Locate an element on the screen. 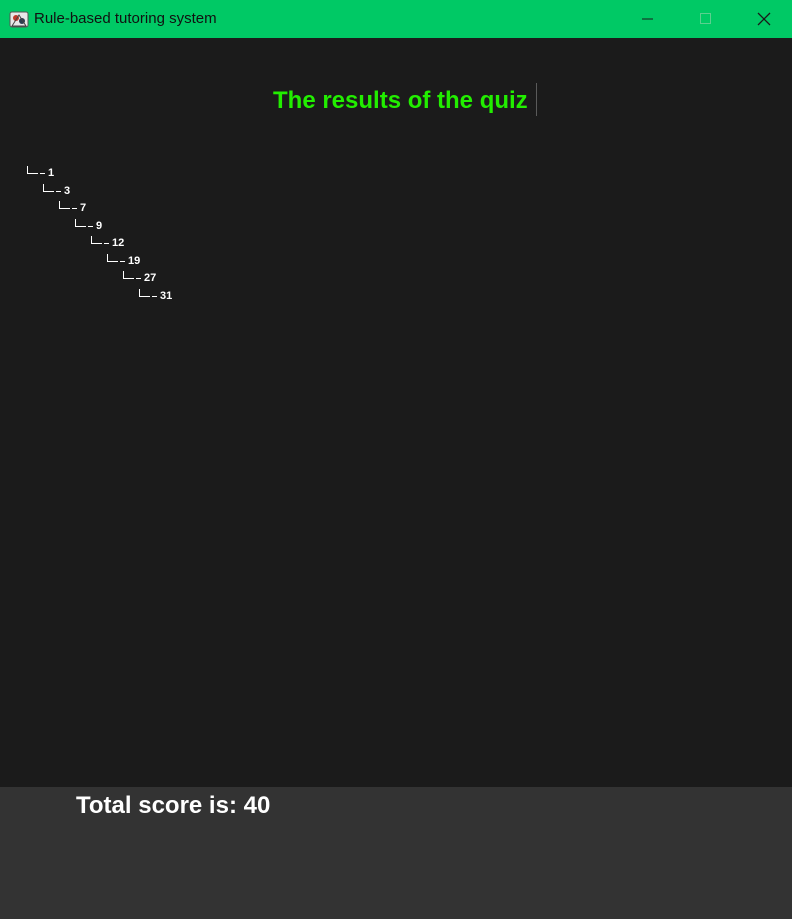  tree-item: 3 is located at coordinates (56, 190).